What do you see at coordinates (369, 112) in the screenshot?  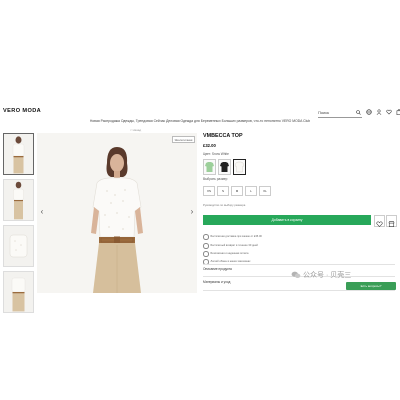 I see `globe-icon` at bounding box center [369, 112].